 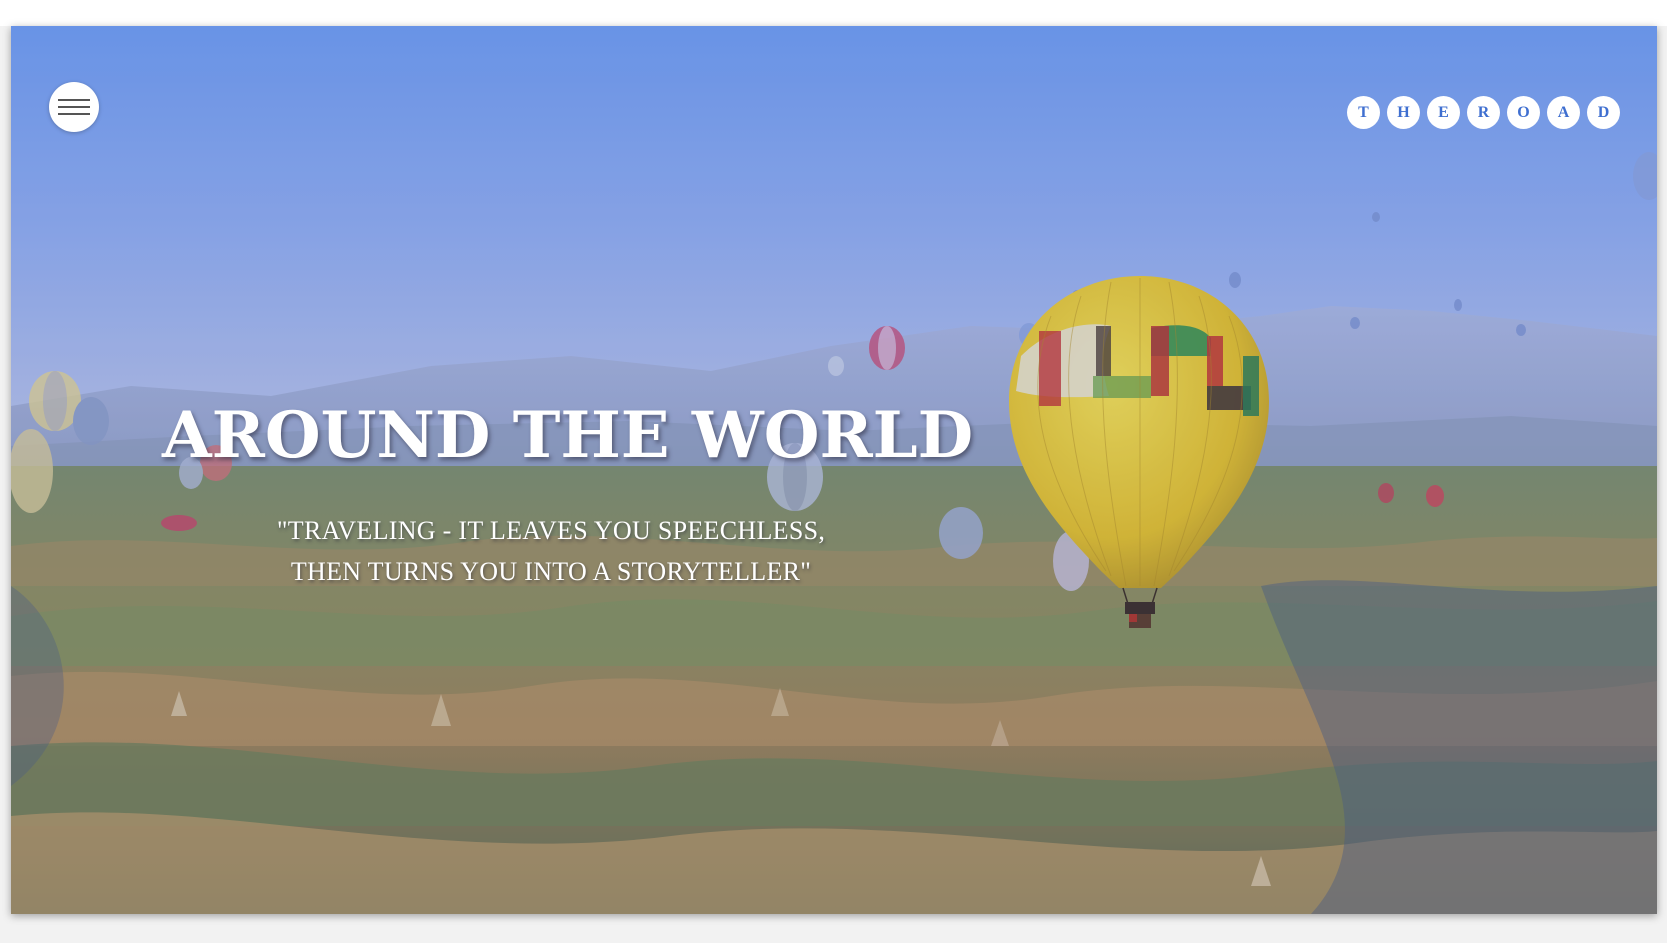 What do you see at coordinates (551, 571) in the screenshot?
I see `hero-quote-line-2: THEN TURNS YOU INTO A STORYTELLER"` at bounding box center [551, 571].